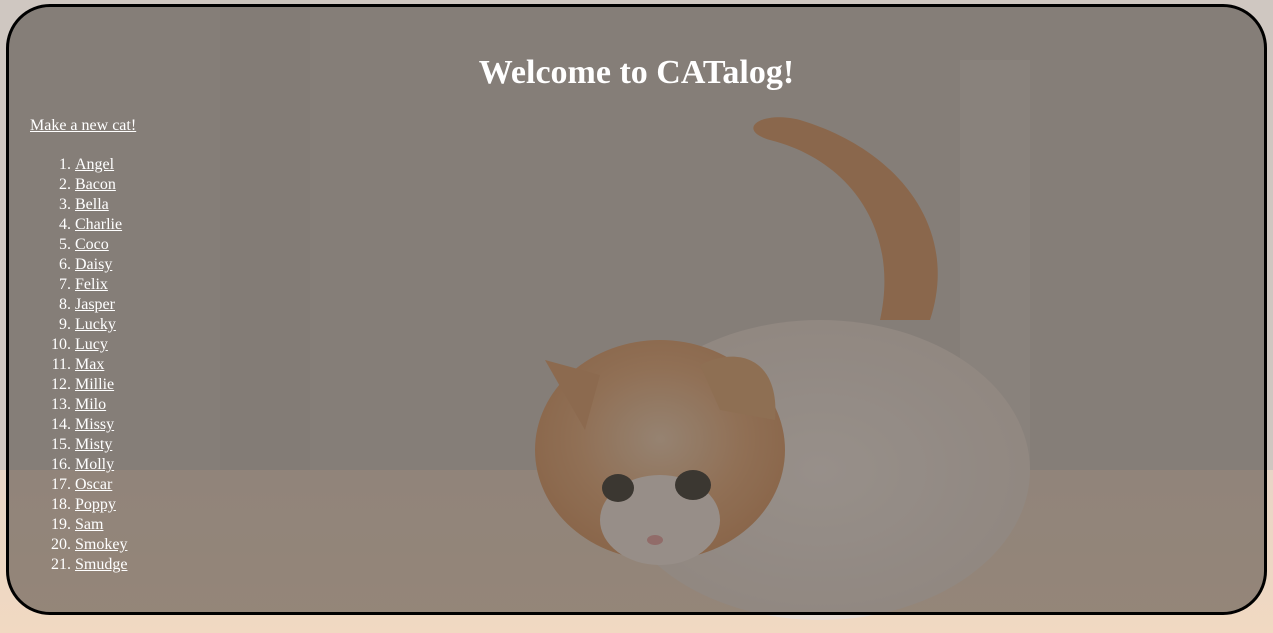  I want to click on cat-link: Bacon, so click(95, 184).